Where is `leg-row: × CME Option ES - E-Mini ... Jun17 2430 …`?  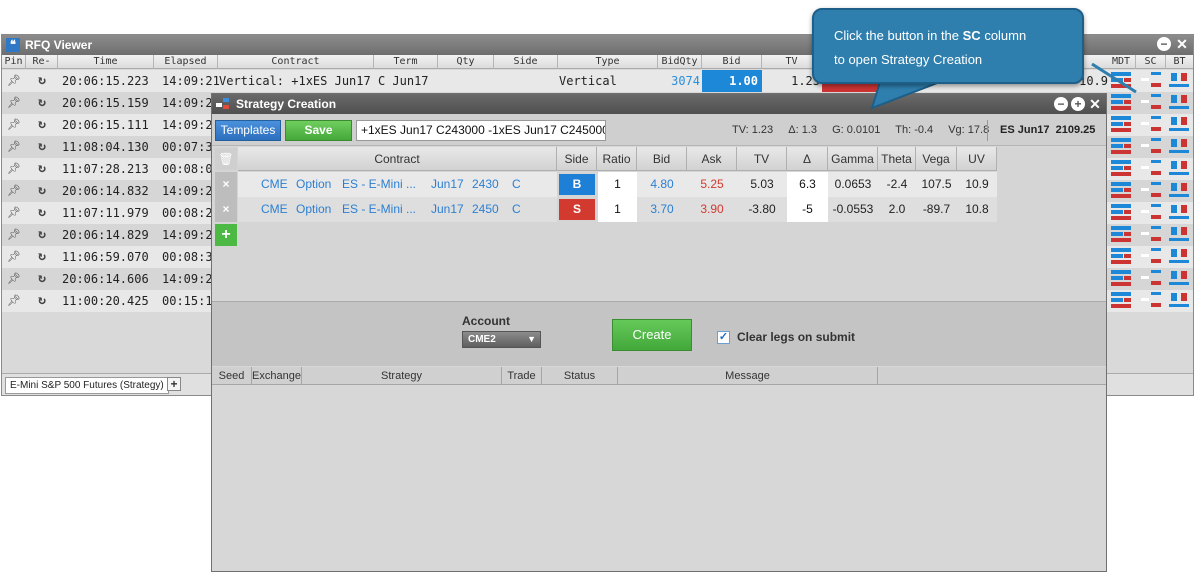
leg-row: × CME Option ES - E-Mini ... Jun17 2430 … is located at coordinates (604, 184).